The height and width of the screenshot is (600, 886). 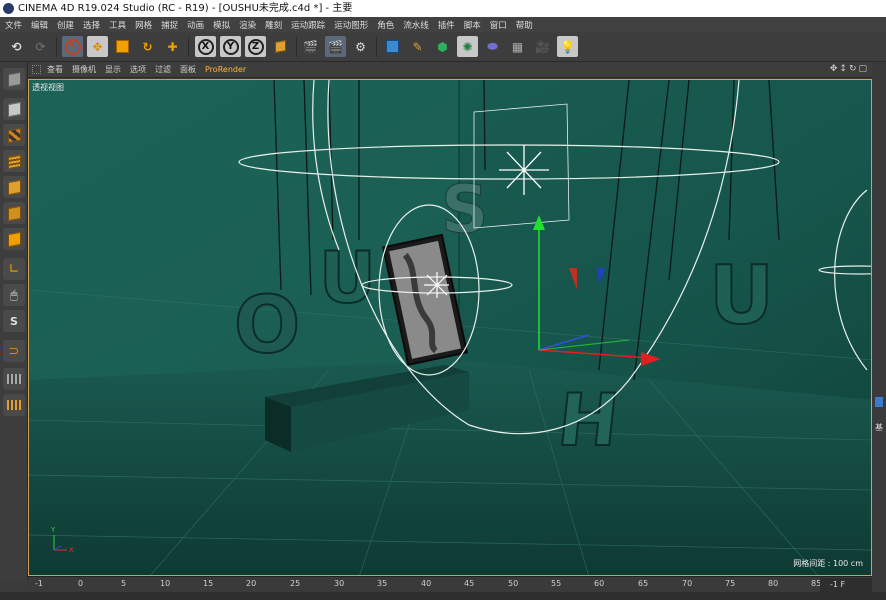 What do you see at coordinates (351, 25) in the screenshot?
I see `menu-mograph: 运动图形` at bounding box center [351, 25].